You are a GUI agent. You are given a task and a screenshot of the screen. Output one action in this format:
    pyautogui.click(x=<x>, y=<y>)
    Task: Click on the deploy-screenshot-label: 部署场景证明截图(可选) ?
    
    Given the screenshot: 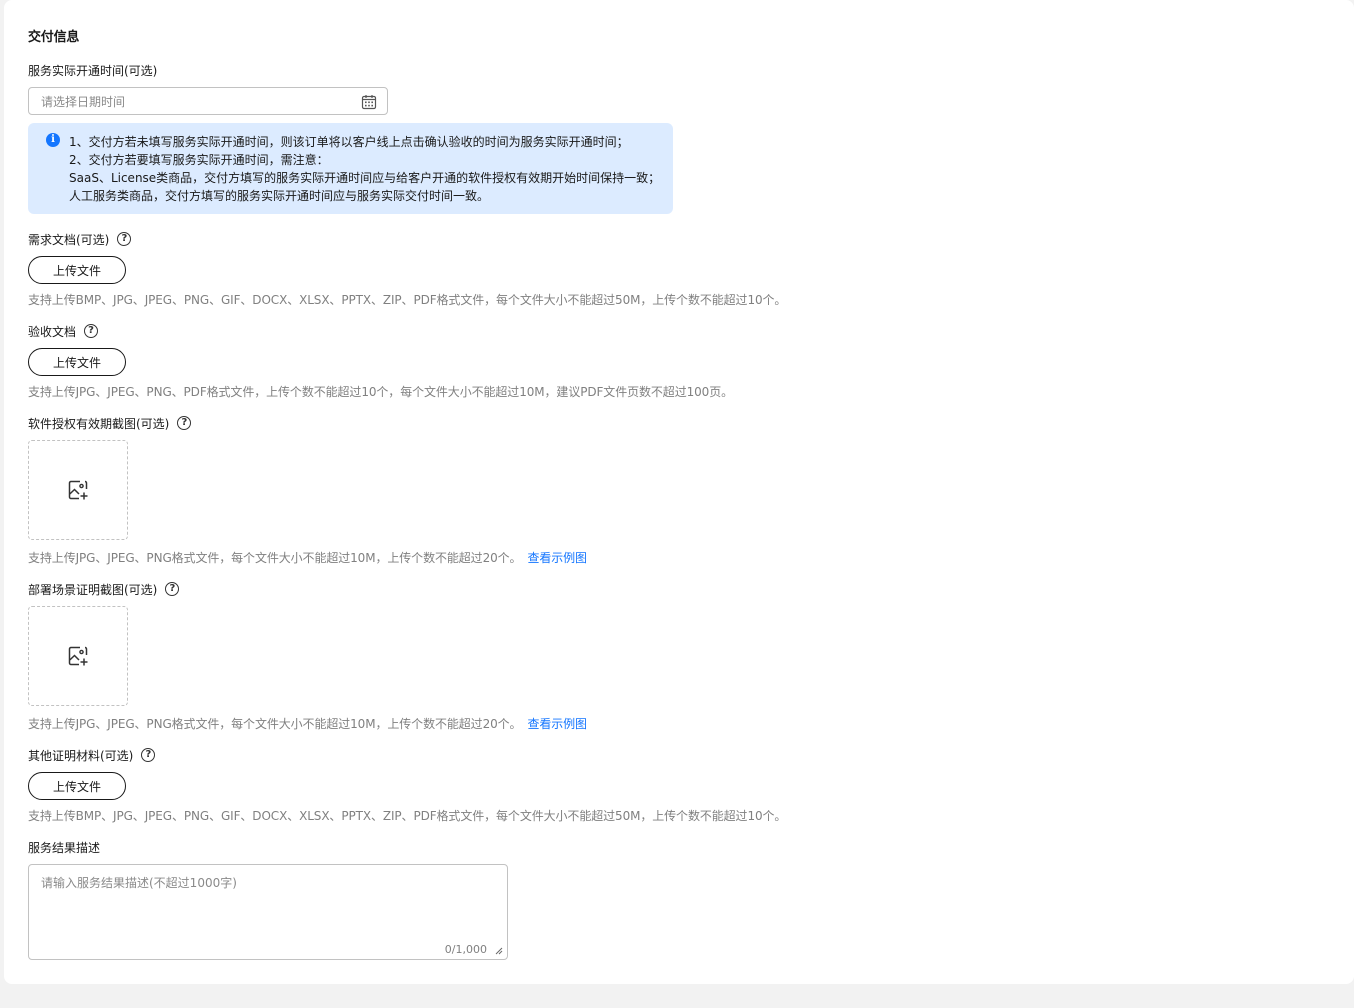 What is the action you would take?
    pyautogui.click(x=104, y=589)
    